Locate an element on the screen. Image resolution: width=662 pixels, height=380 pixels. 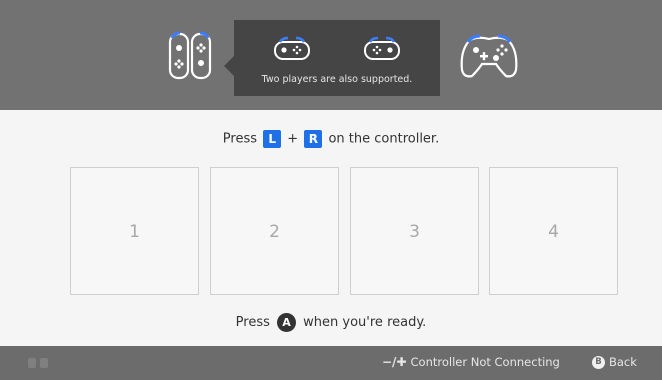
player-slot-4: 4 is located at coordinates (553, 231).